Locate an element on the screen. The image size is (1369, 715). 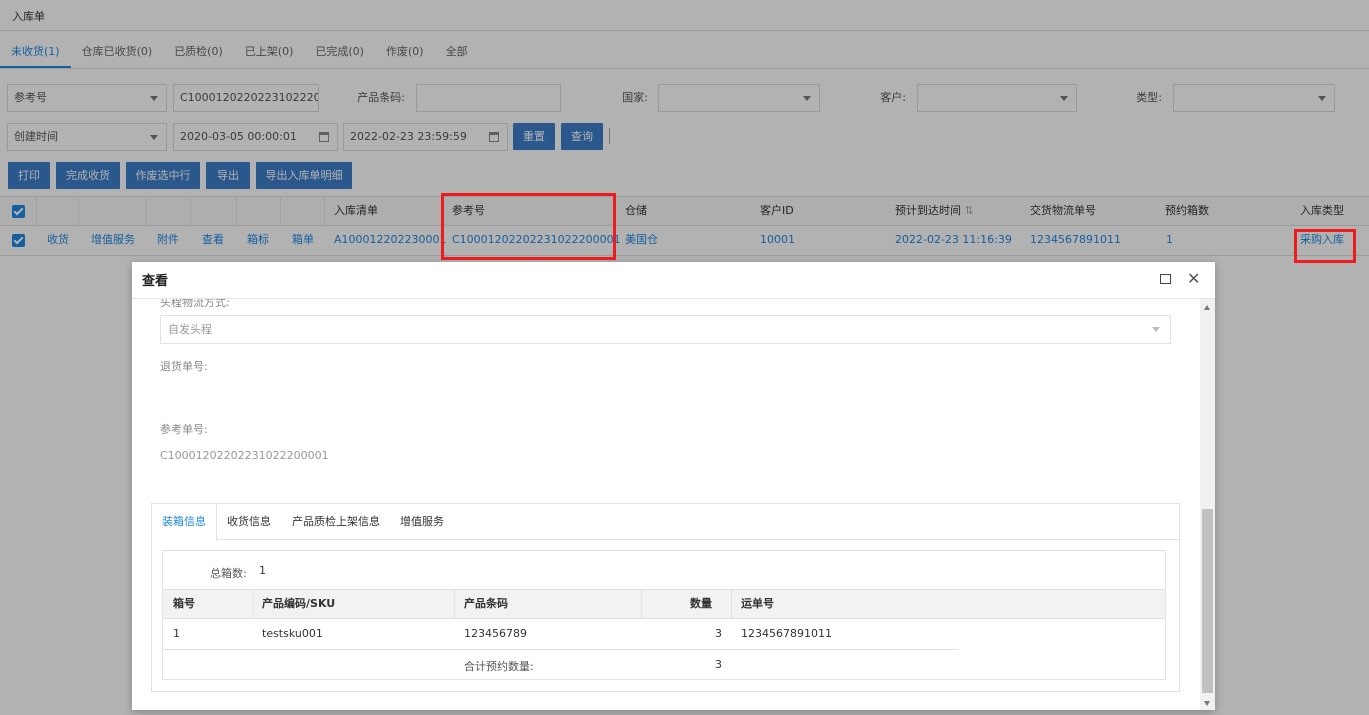
col-waybill: 运单号 is located at coordinates (757, 603).